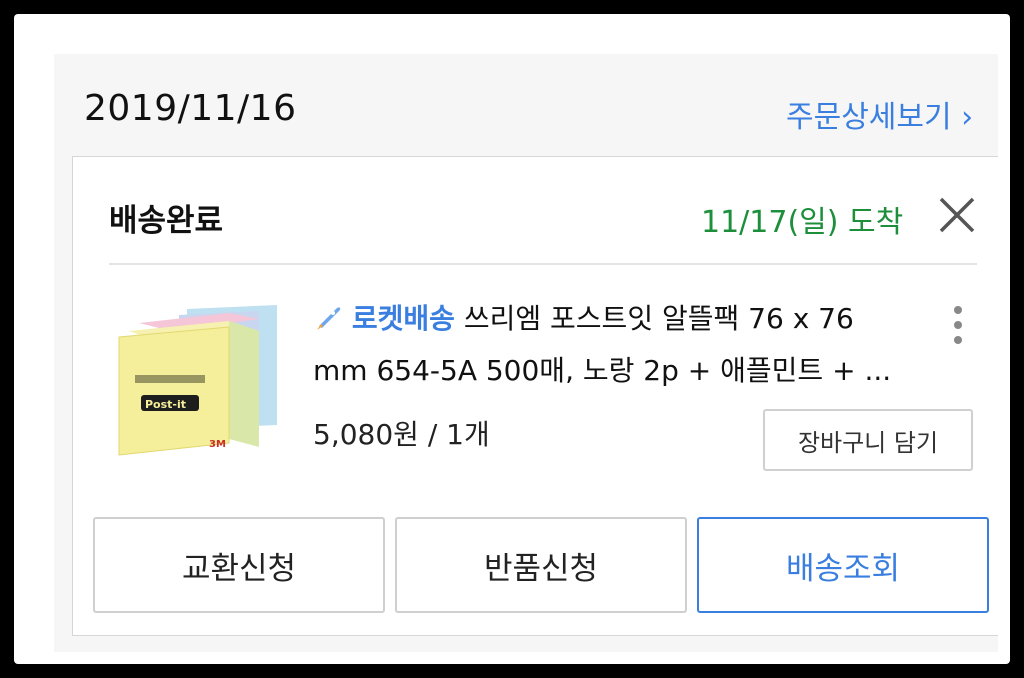 The width and height of the screenshot is (1024, 678). What do you see at coordinates (868, 440) in the screenshot?
I see `add-to-cart-button: 장바구니 담기` at bounding box center [868, 440].